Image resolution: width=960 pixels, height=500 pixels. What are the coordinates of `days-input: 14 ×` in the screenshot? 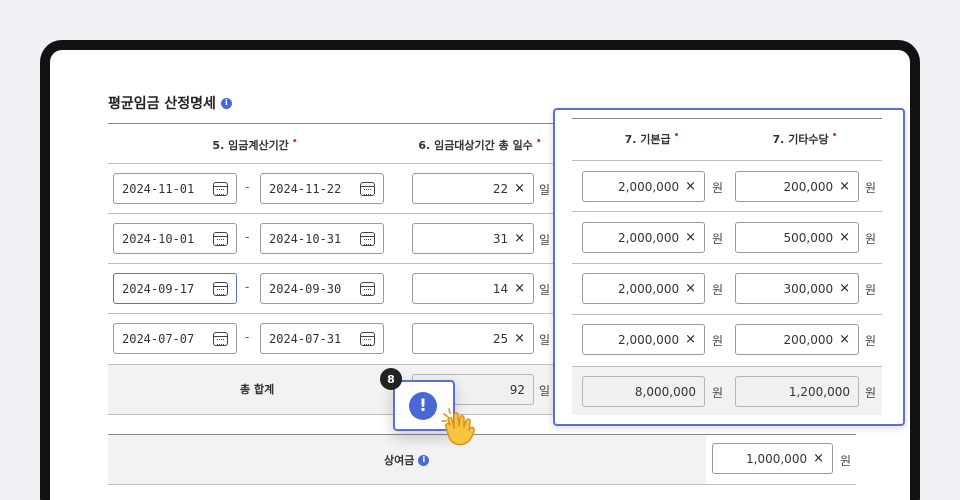 It's located at (473, 288).